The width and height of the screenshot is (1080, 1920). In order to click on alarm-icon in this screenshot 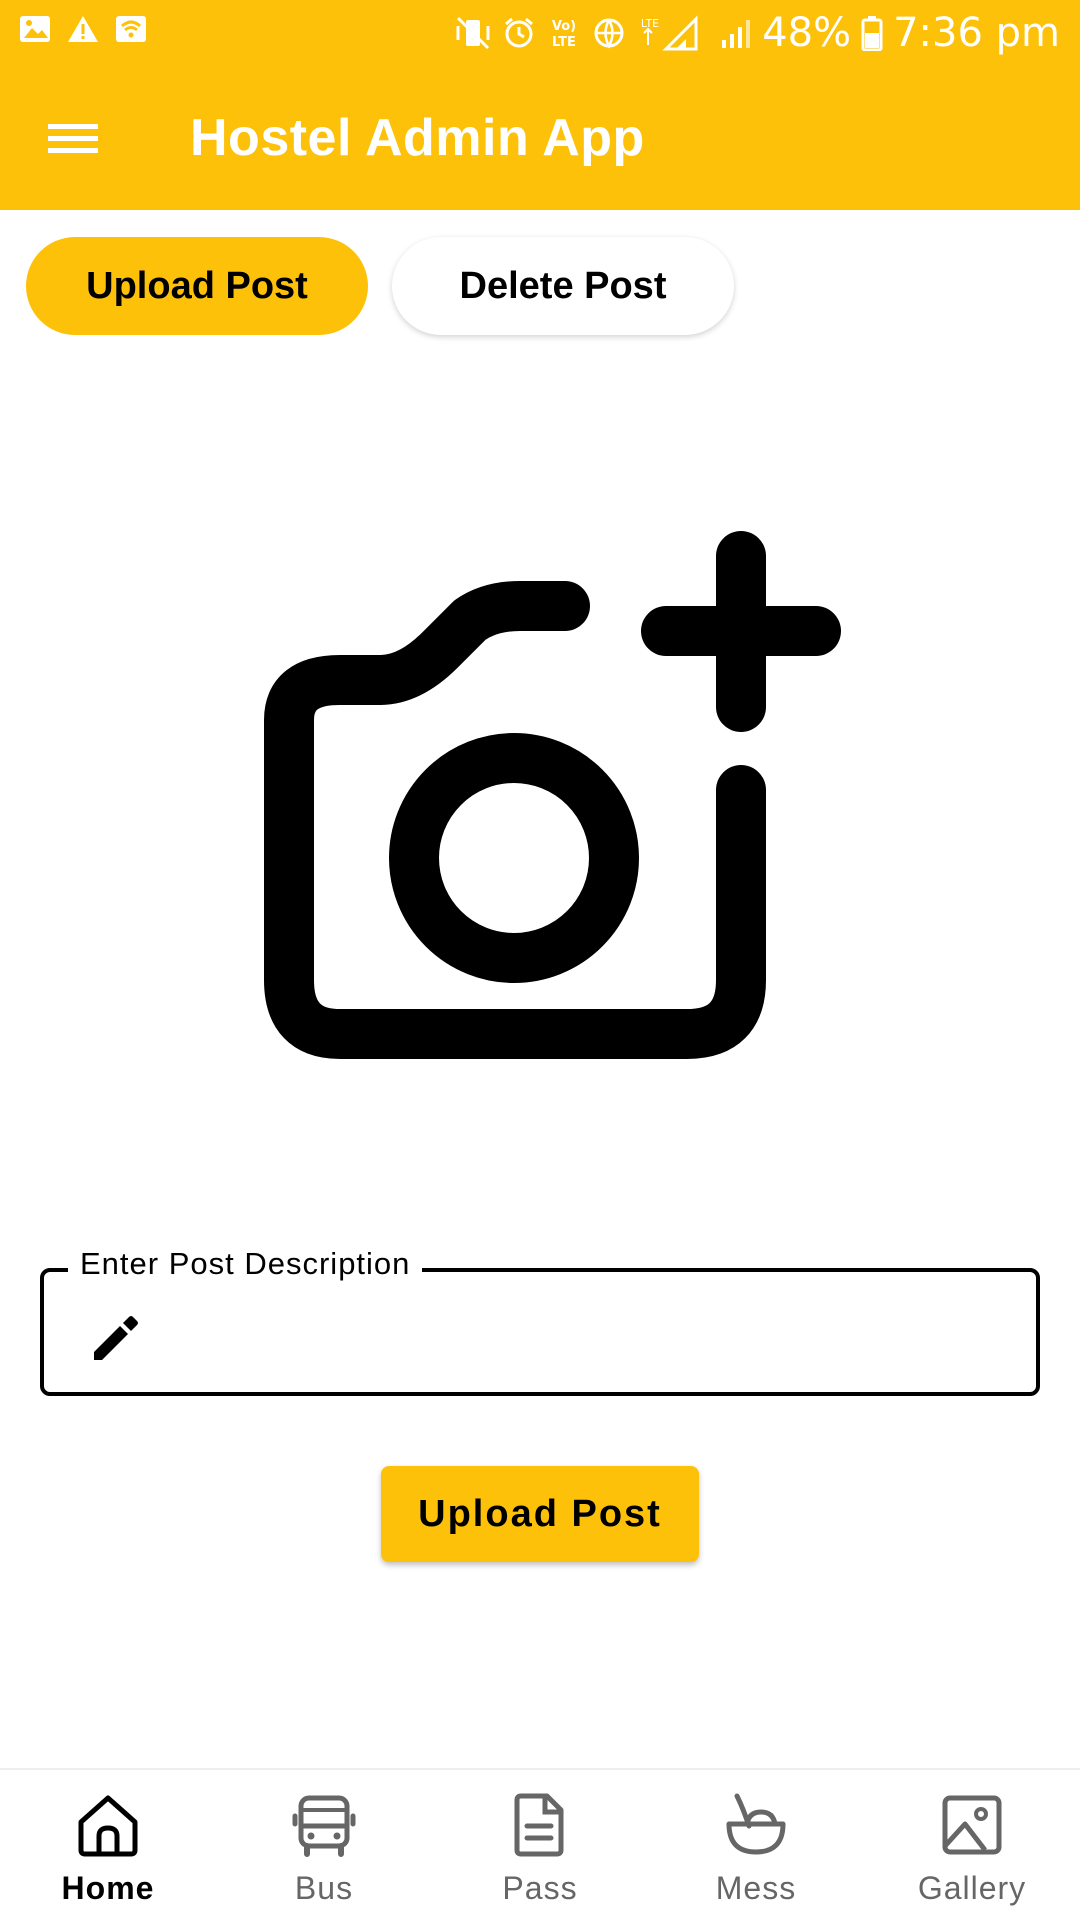, I will do `click(519, 32)`.